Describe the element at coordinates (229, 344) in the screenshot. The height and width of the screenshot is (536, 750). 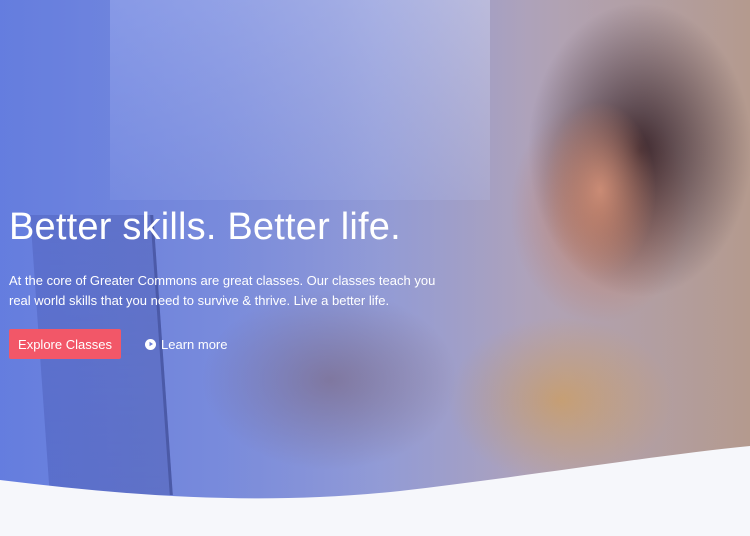
I see `hero-actions: Explore Classes Learn more` at that location.